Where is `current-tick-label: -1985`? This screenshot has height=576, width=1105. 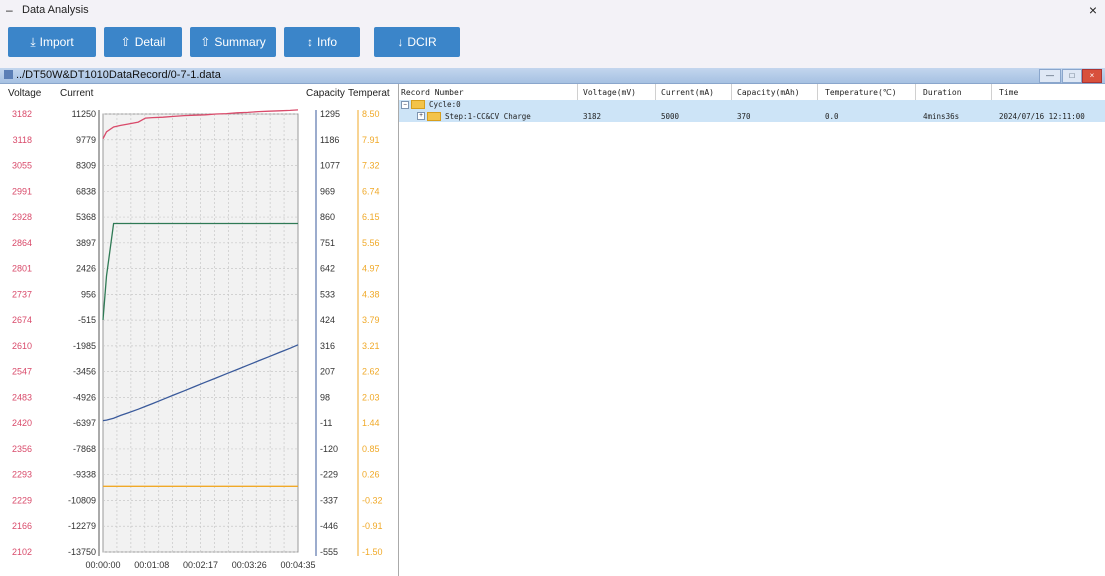
current-tick-label: -1985 is located at coordinates (84, 346).